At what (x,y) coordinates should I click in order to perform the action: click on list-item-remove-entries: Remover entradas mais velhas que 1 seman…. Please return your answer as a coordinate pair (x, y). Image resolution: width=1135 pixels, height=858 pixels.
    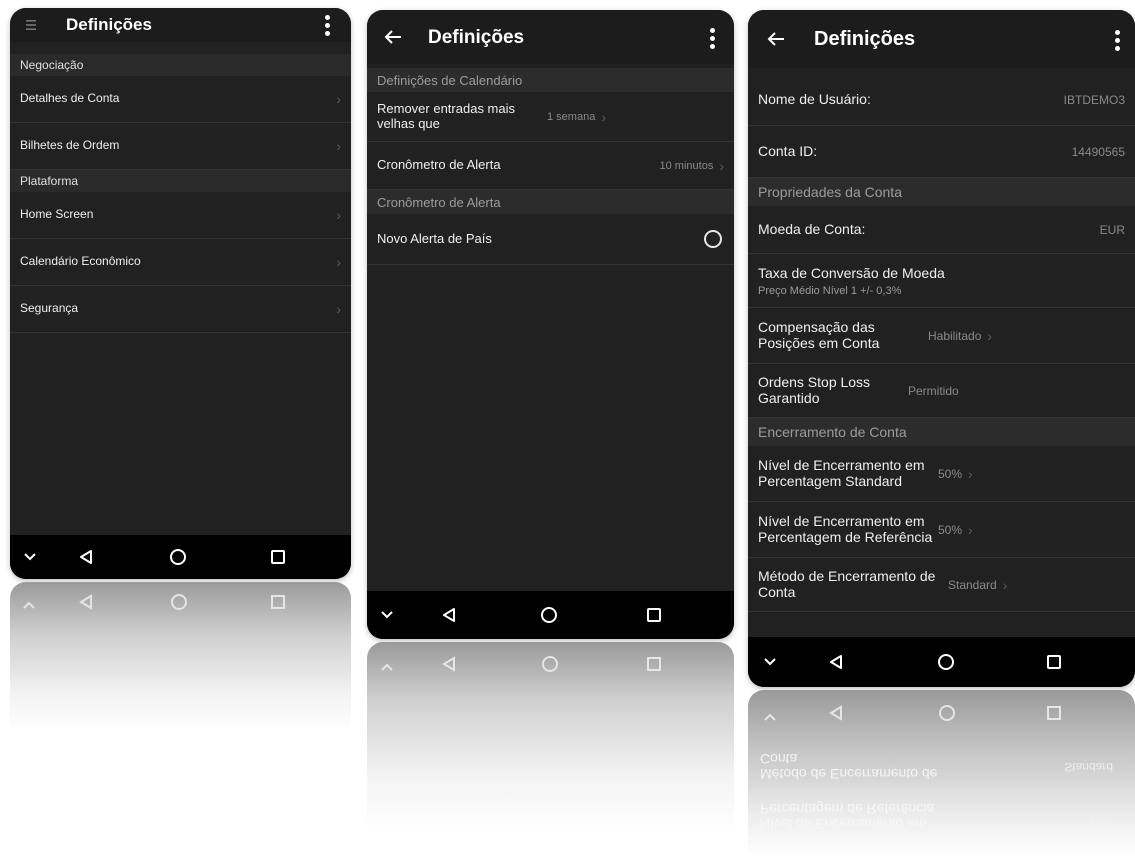
    Looking at the image, I should click on (550, 117).